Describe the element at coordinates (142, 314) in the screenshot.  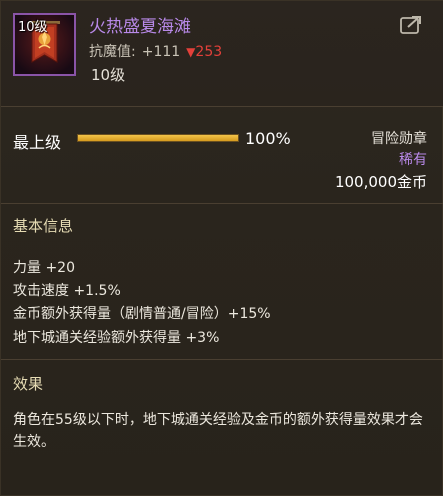
I see `stat-row: 金币额外获得量（剧情普通/冒险）+15%` at that location.